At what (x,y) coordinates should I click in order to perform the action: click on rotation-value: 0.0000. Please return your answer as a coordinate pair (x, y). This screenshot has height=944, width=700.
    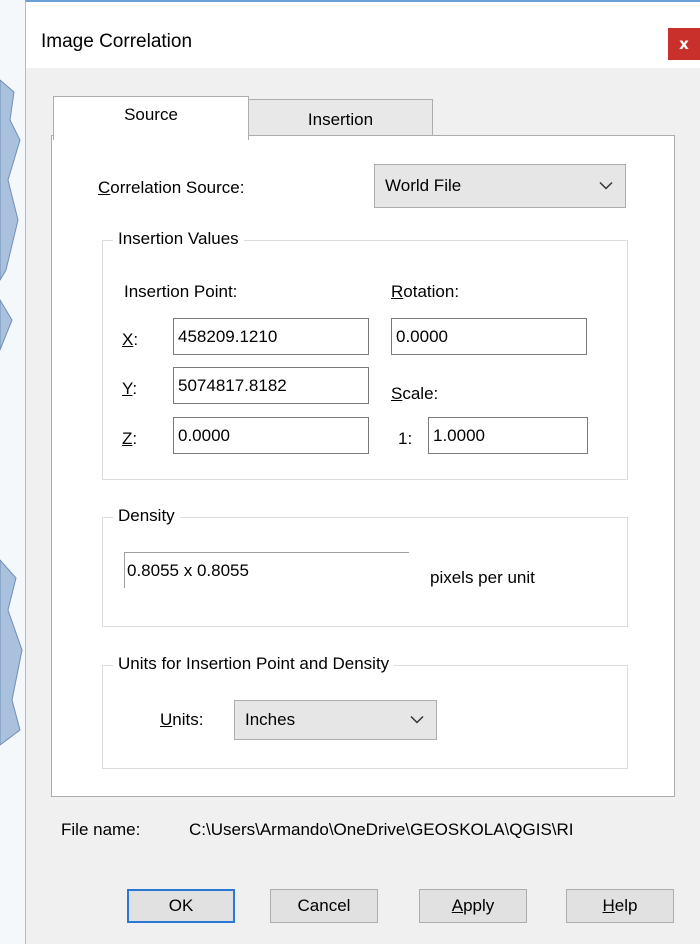
    Looking at the image, I should click on (422, 336).